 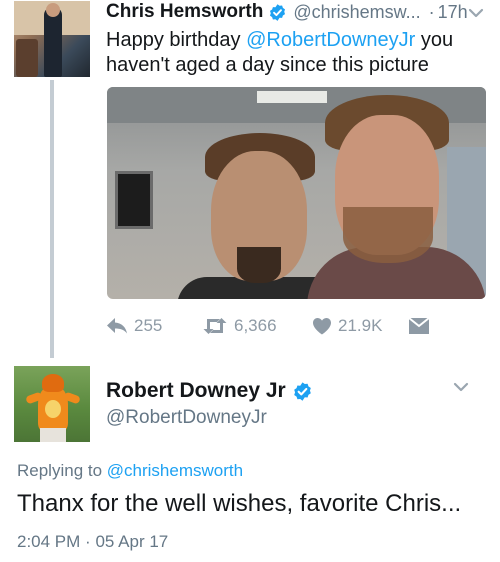 I want to click on replying-to-line: Replying to @chrishemsworth, so click(x=130, y=471).